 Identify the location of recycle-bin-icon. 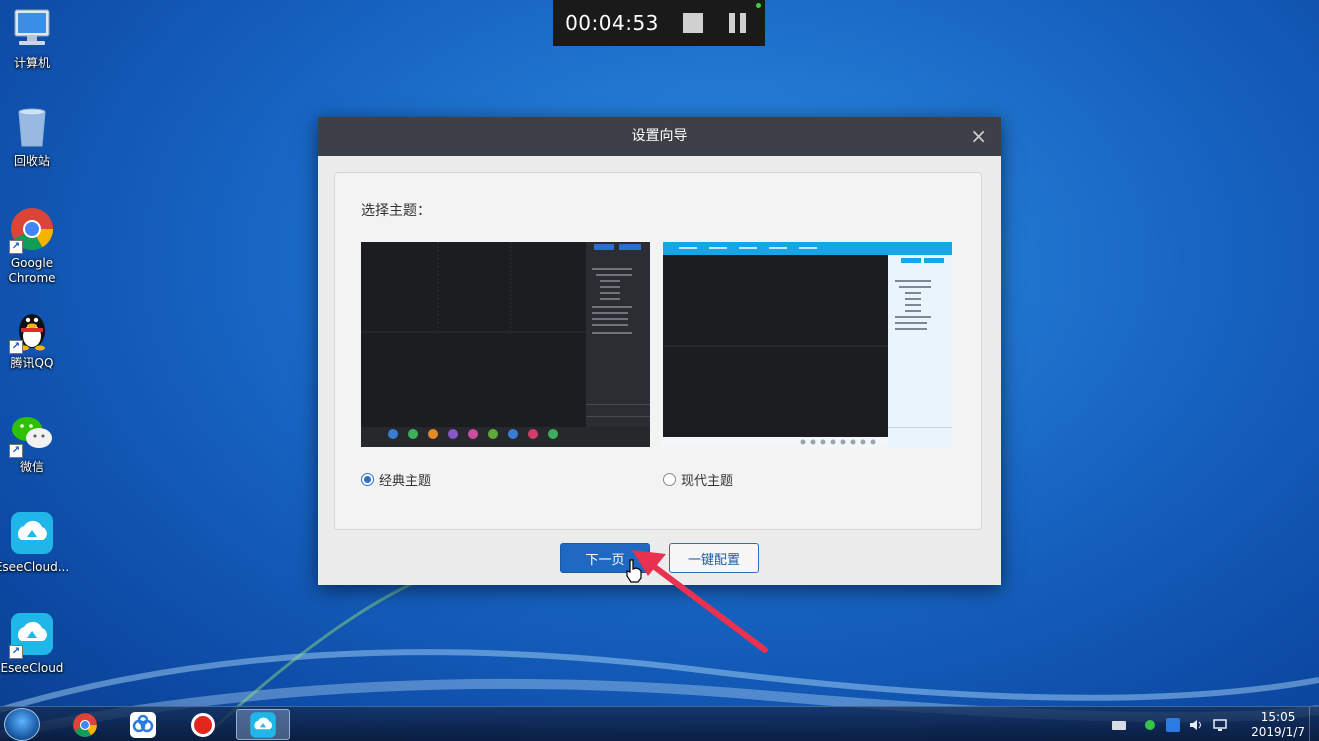
(32, 127).